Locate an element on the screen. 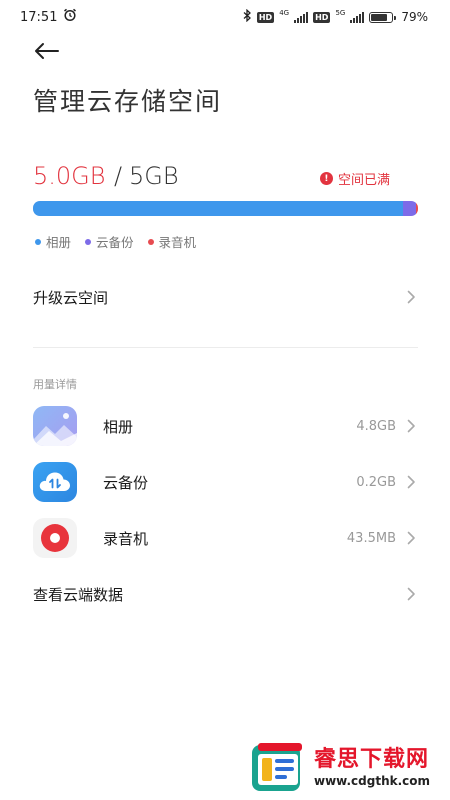 The width and height of the screenshot is (450, 800). divider is located at coordinates (225, 347).